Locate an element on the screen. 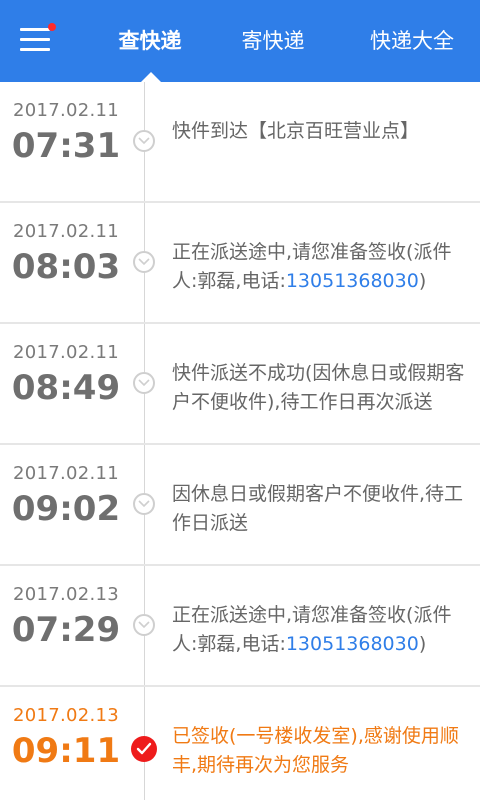 Image resolution: width=480 pixels, height=800 pixels. event-time: 09:02 is located at coordinates (66, 509).